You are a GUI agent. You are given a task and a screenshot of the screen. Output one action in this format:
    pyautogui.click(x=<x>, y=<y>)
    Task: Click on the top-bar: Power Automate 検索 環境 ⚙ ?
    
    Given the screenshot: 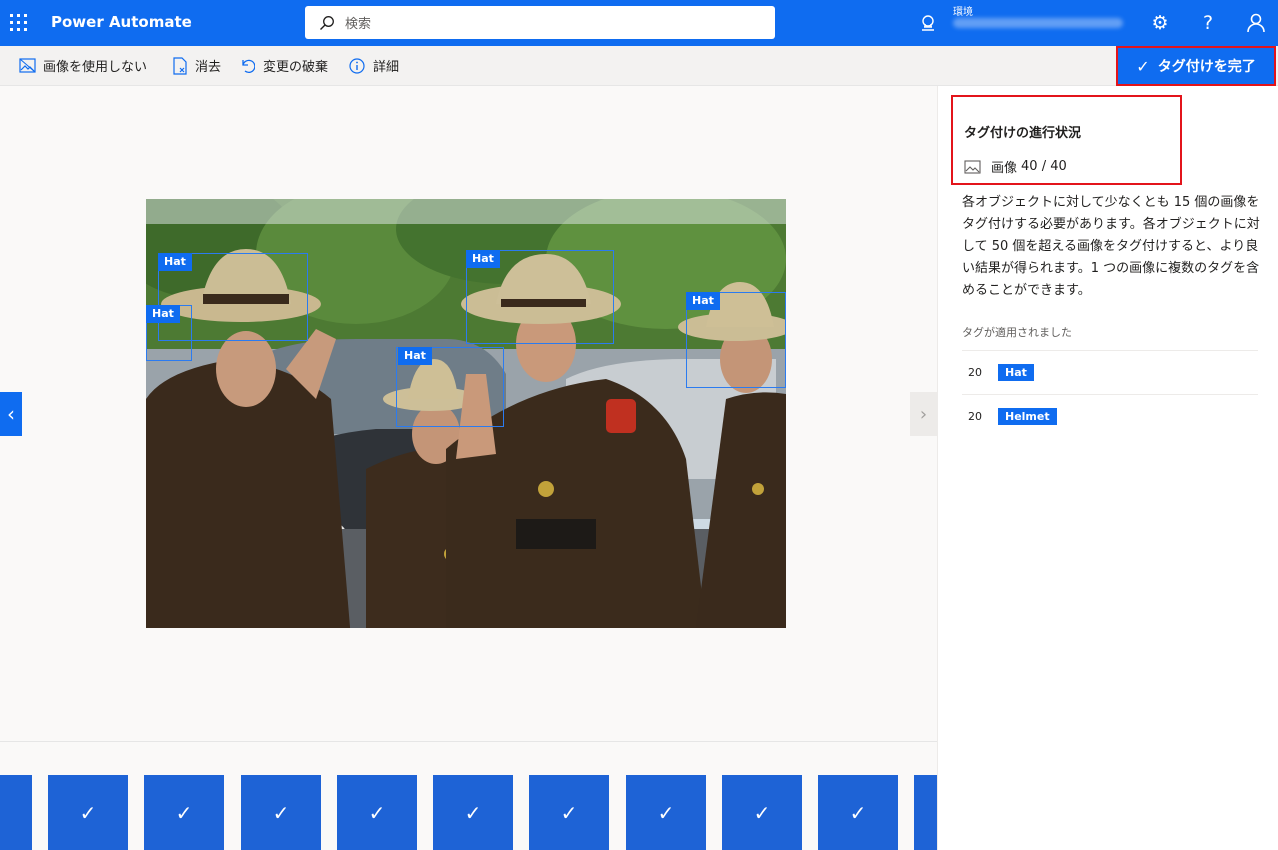 What is the action you would take?
    pyautogui.click(x=639, y=23)
    